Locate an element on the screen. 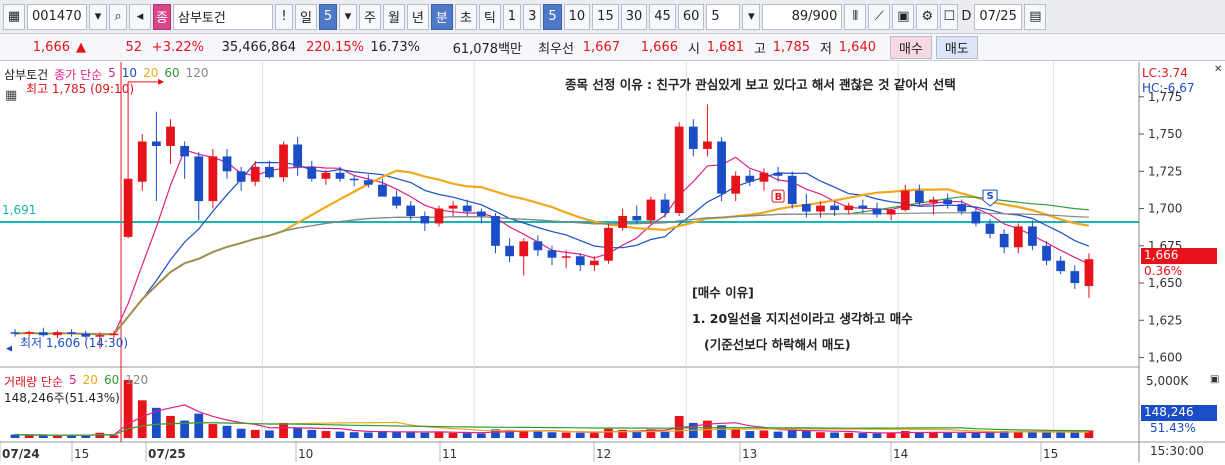  time-label: 15:30:00 is located at coordinates (1177, 451).